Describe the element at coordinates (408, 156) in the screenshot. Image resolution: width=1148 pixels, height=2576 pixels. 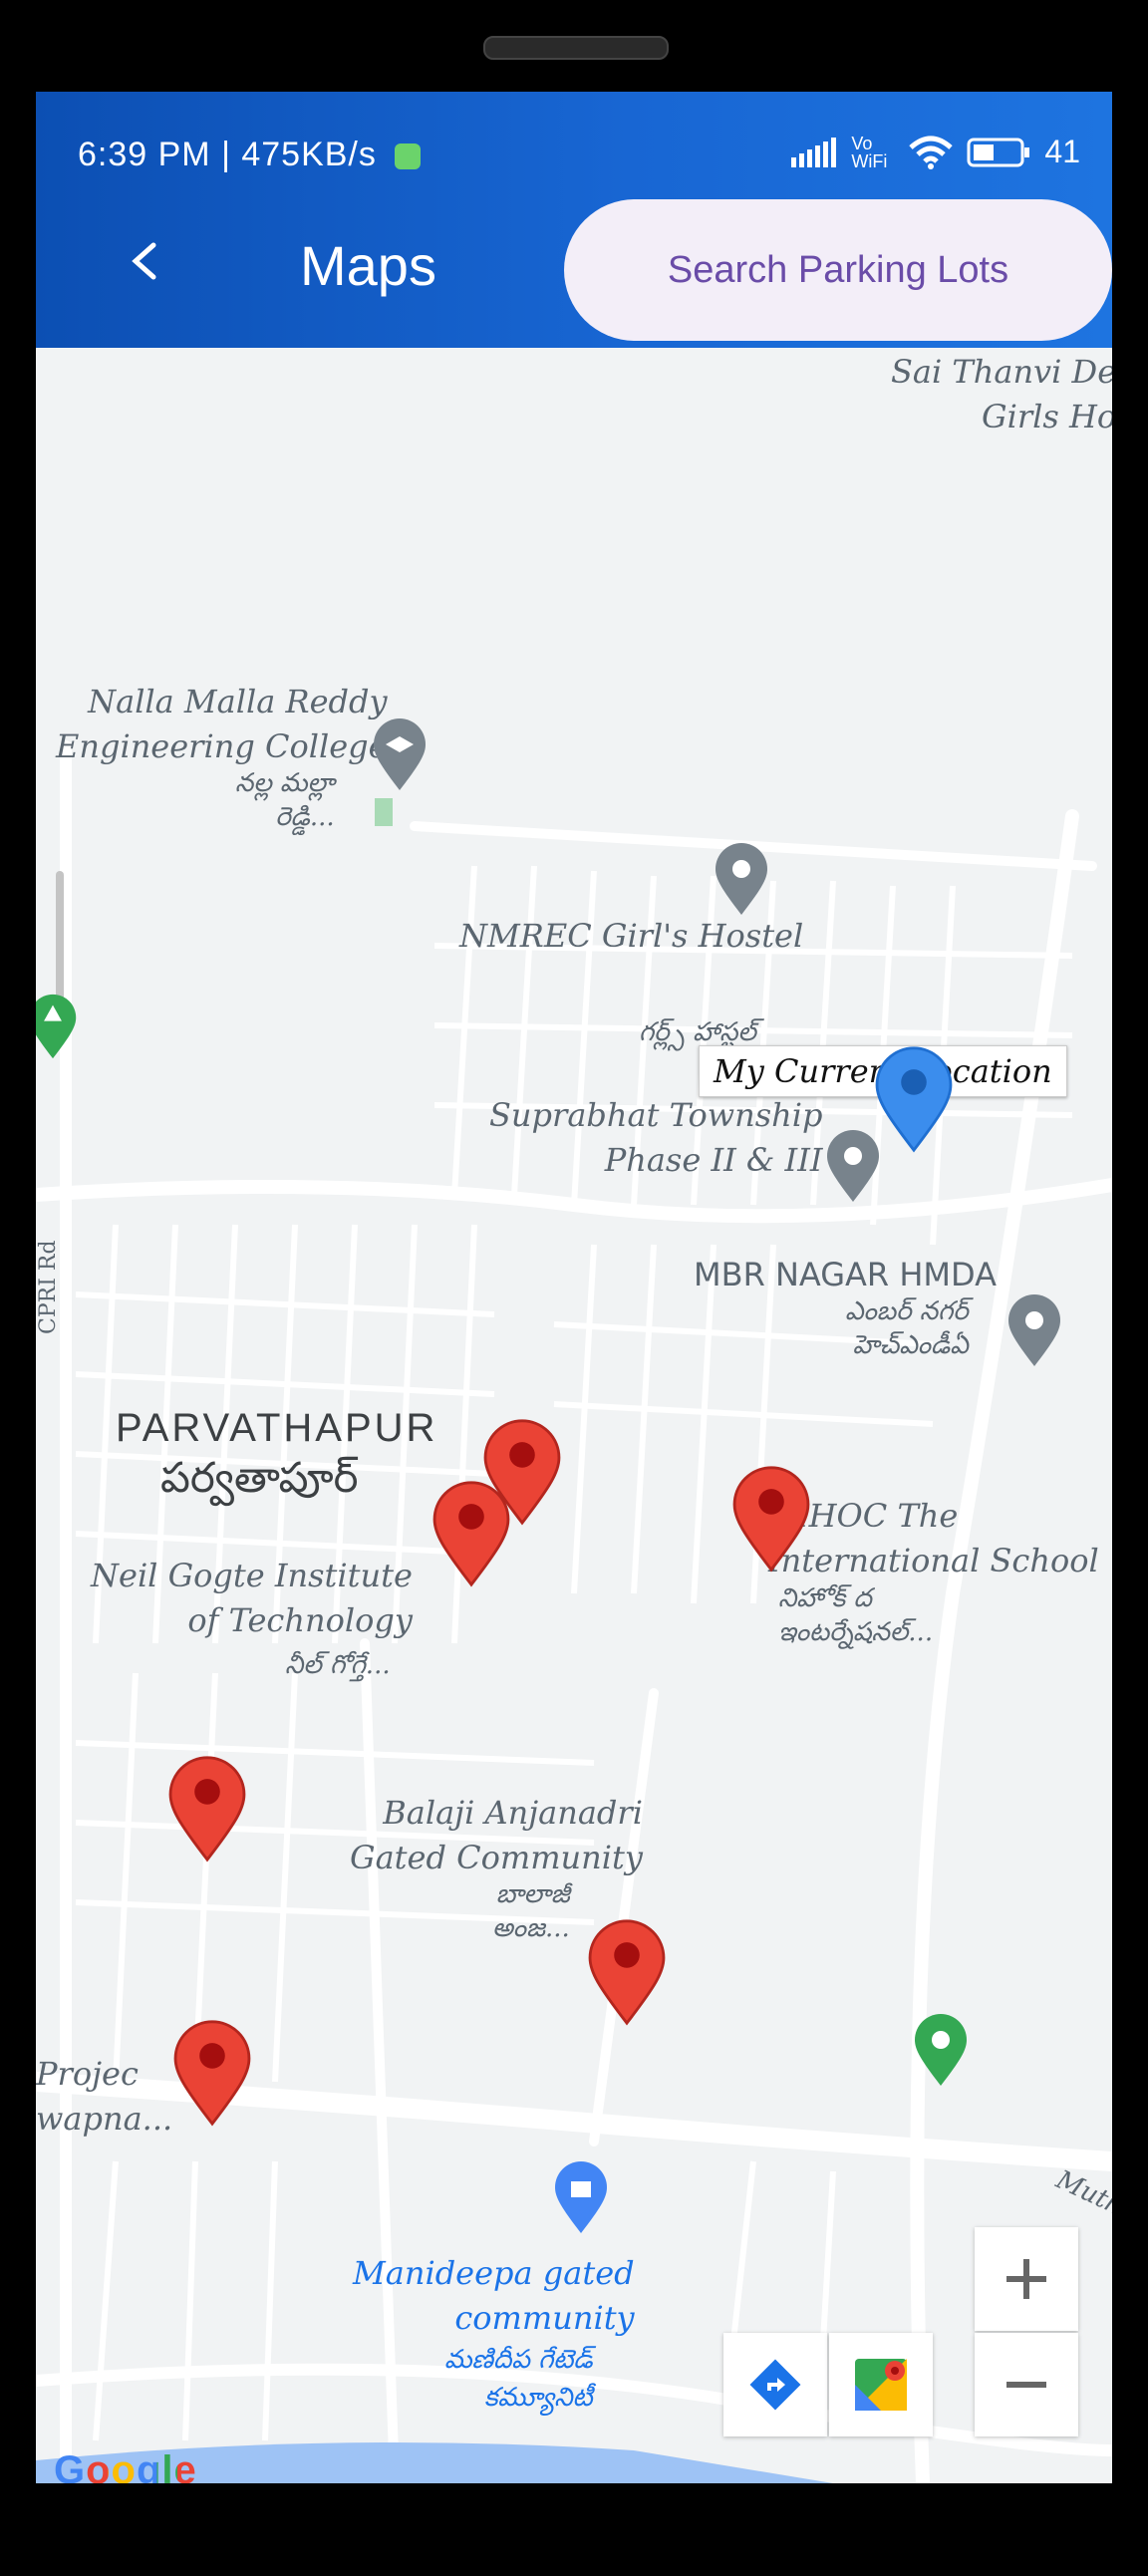
I see `notification-icon` at that location.